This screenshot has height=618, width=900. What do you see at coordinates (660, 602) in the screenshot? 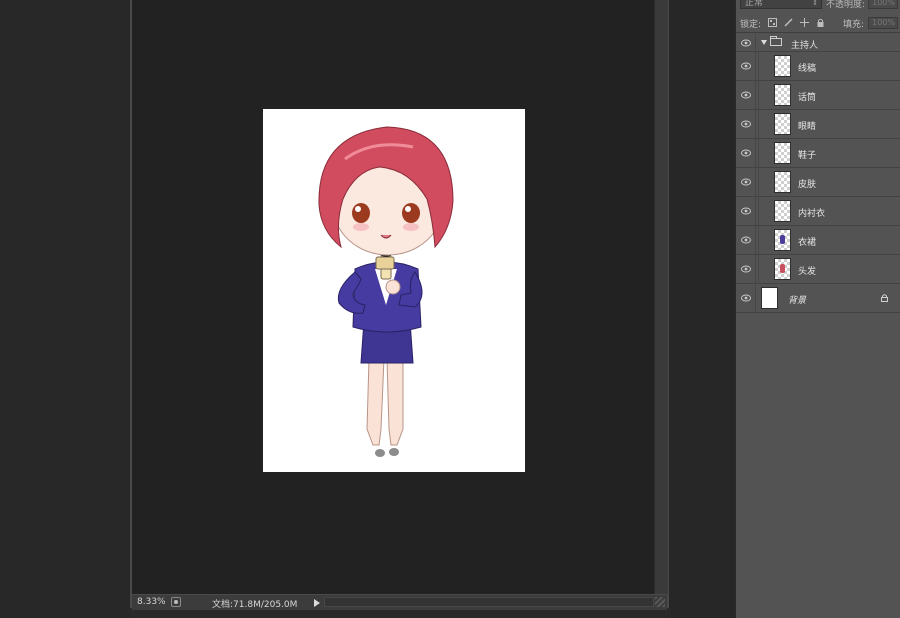
I see `resize-grip-icon` at bounding box center [660, 602].